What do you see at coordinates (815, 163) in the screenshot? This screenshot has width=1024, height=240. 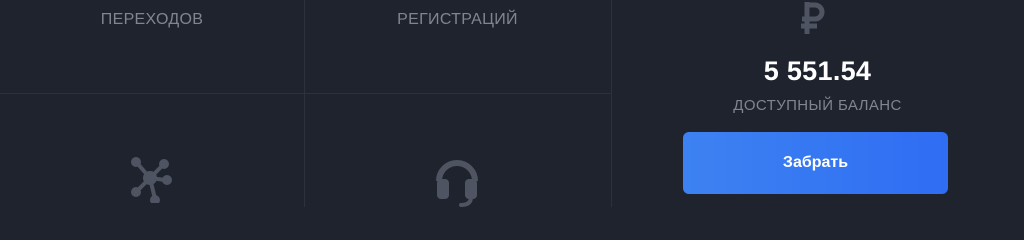 I see `withdraw-button: Забрать` at bounding box center [815, 163].